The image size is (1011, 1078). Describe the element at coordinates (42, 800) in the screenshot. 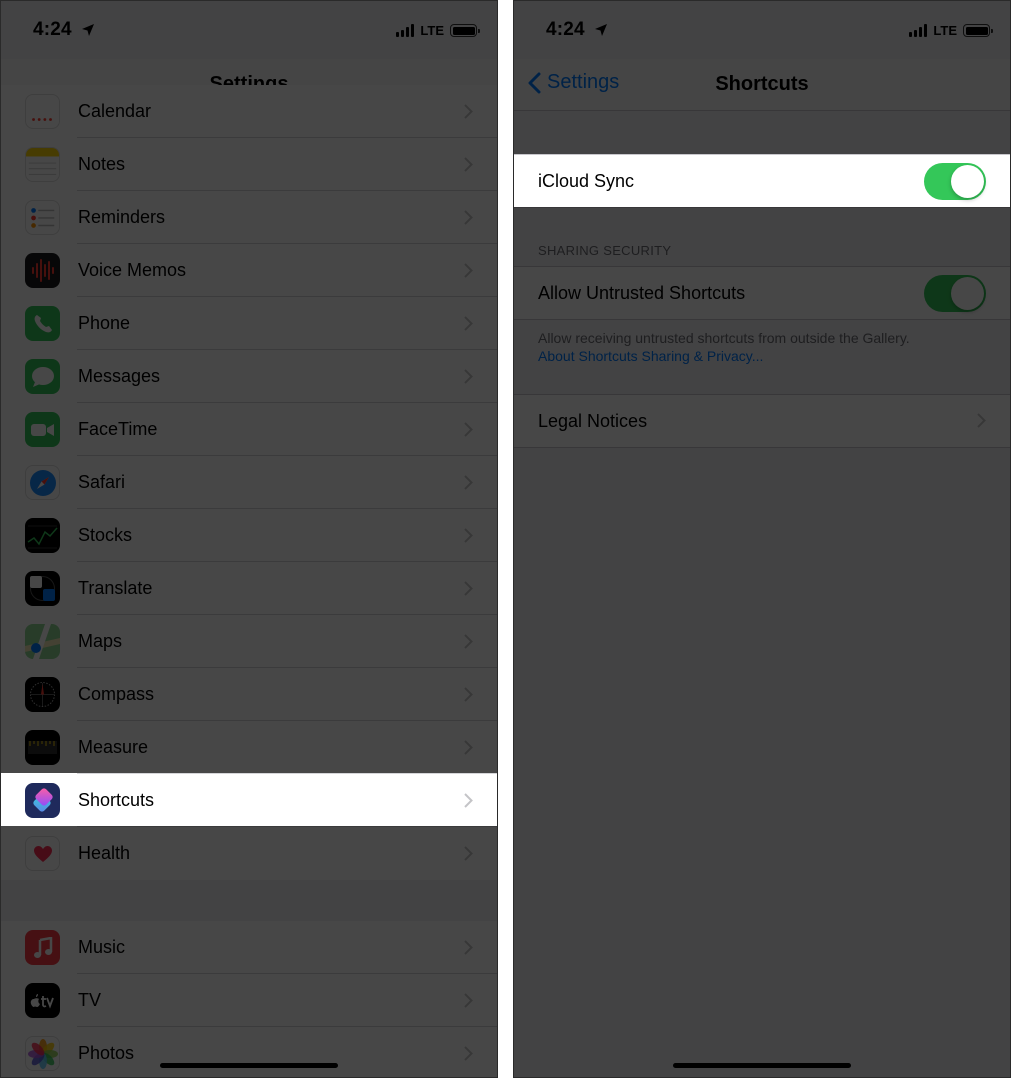

I see `shortcuts-icon` at that location.